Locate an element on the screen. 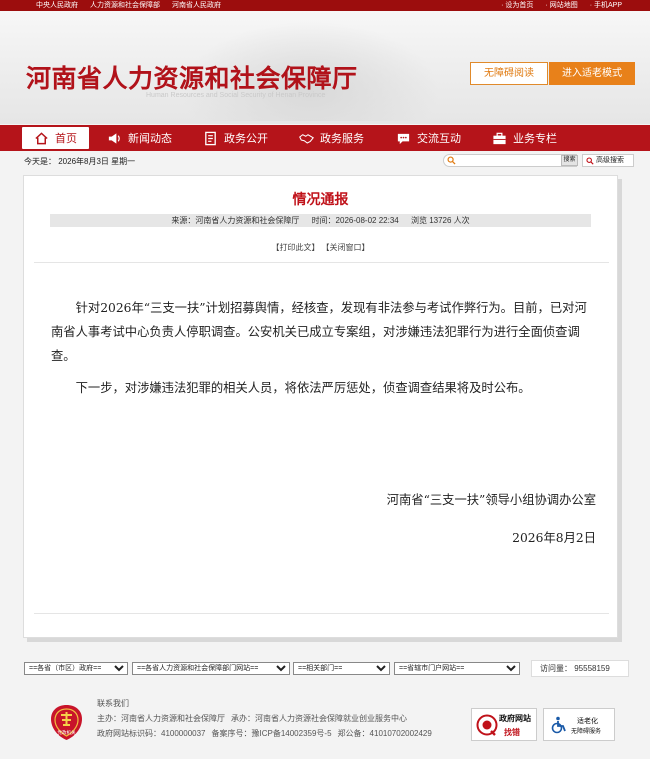  top-right-links: · 设为首页 · 网站地图 · 手机APP is located at coordinates (561, 5).